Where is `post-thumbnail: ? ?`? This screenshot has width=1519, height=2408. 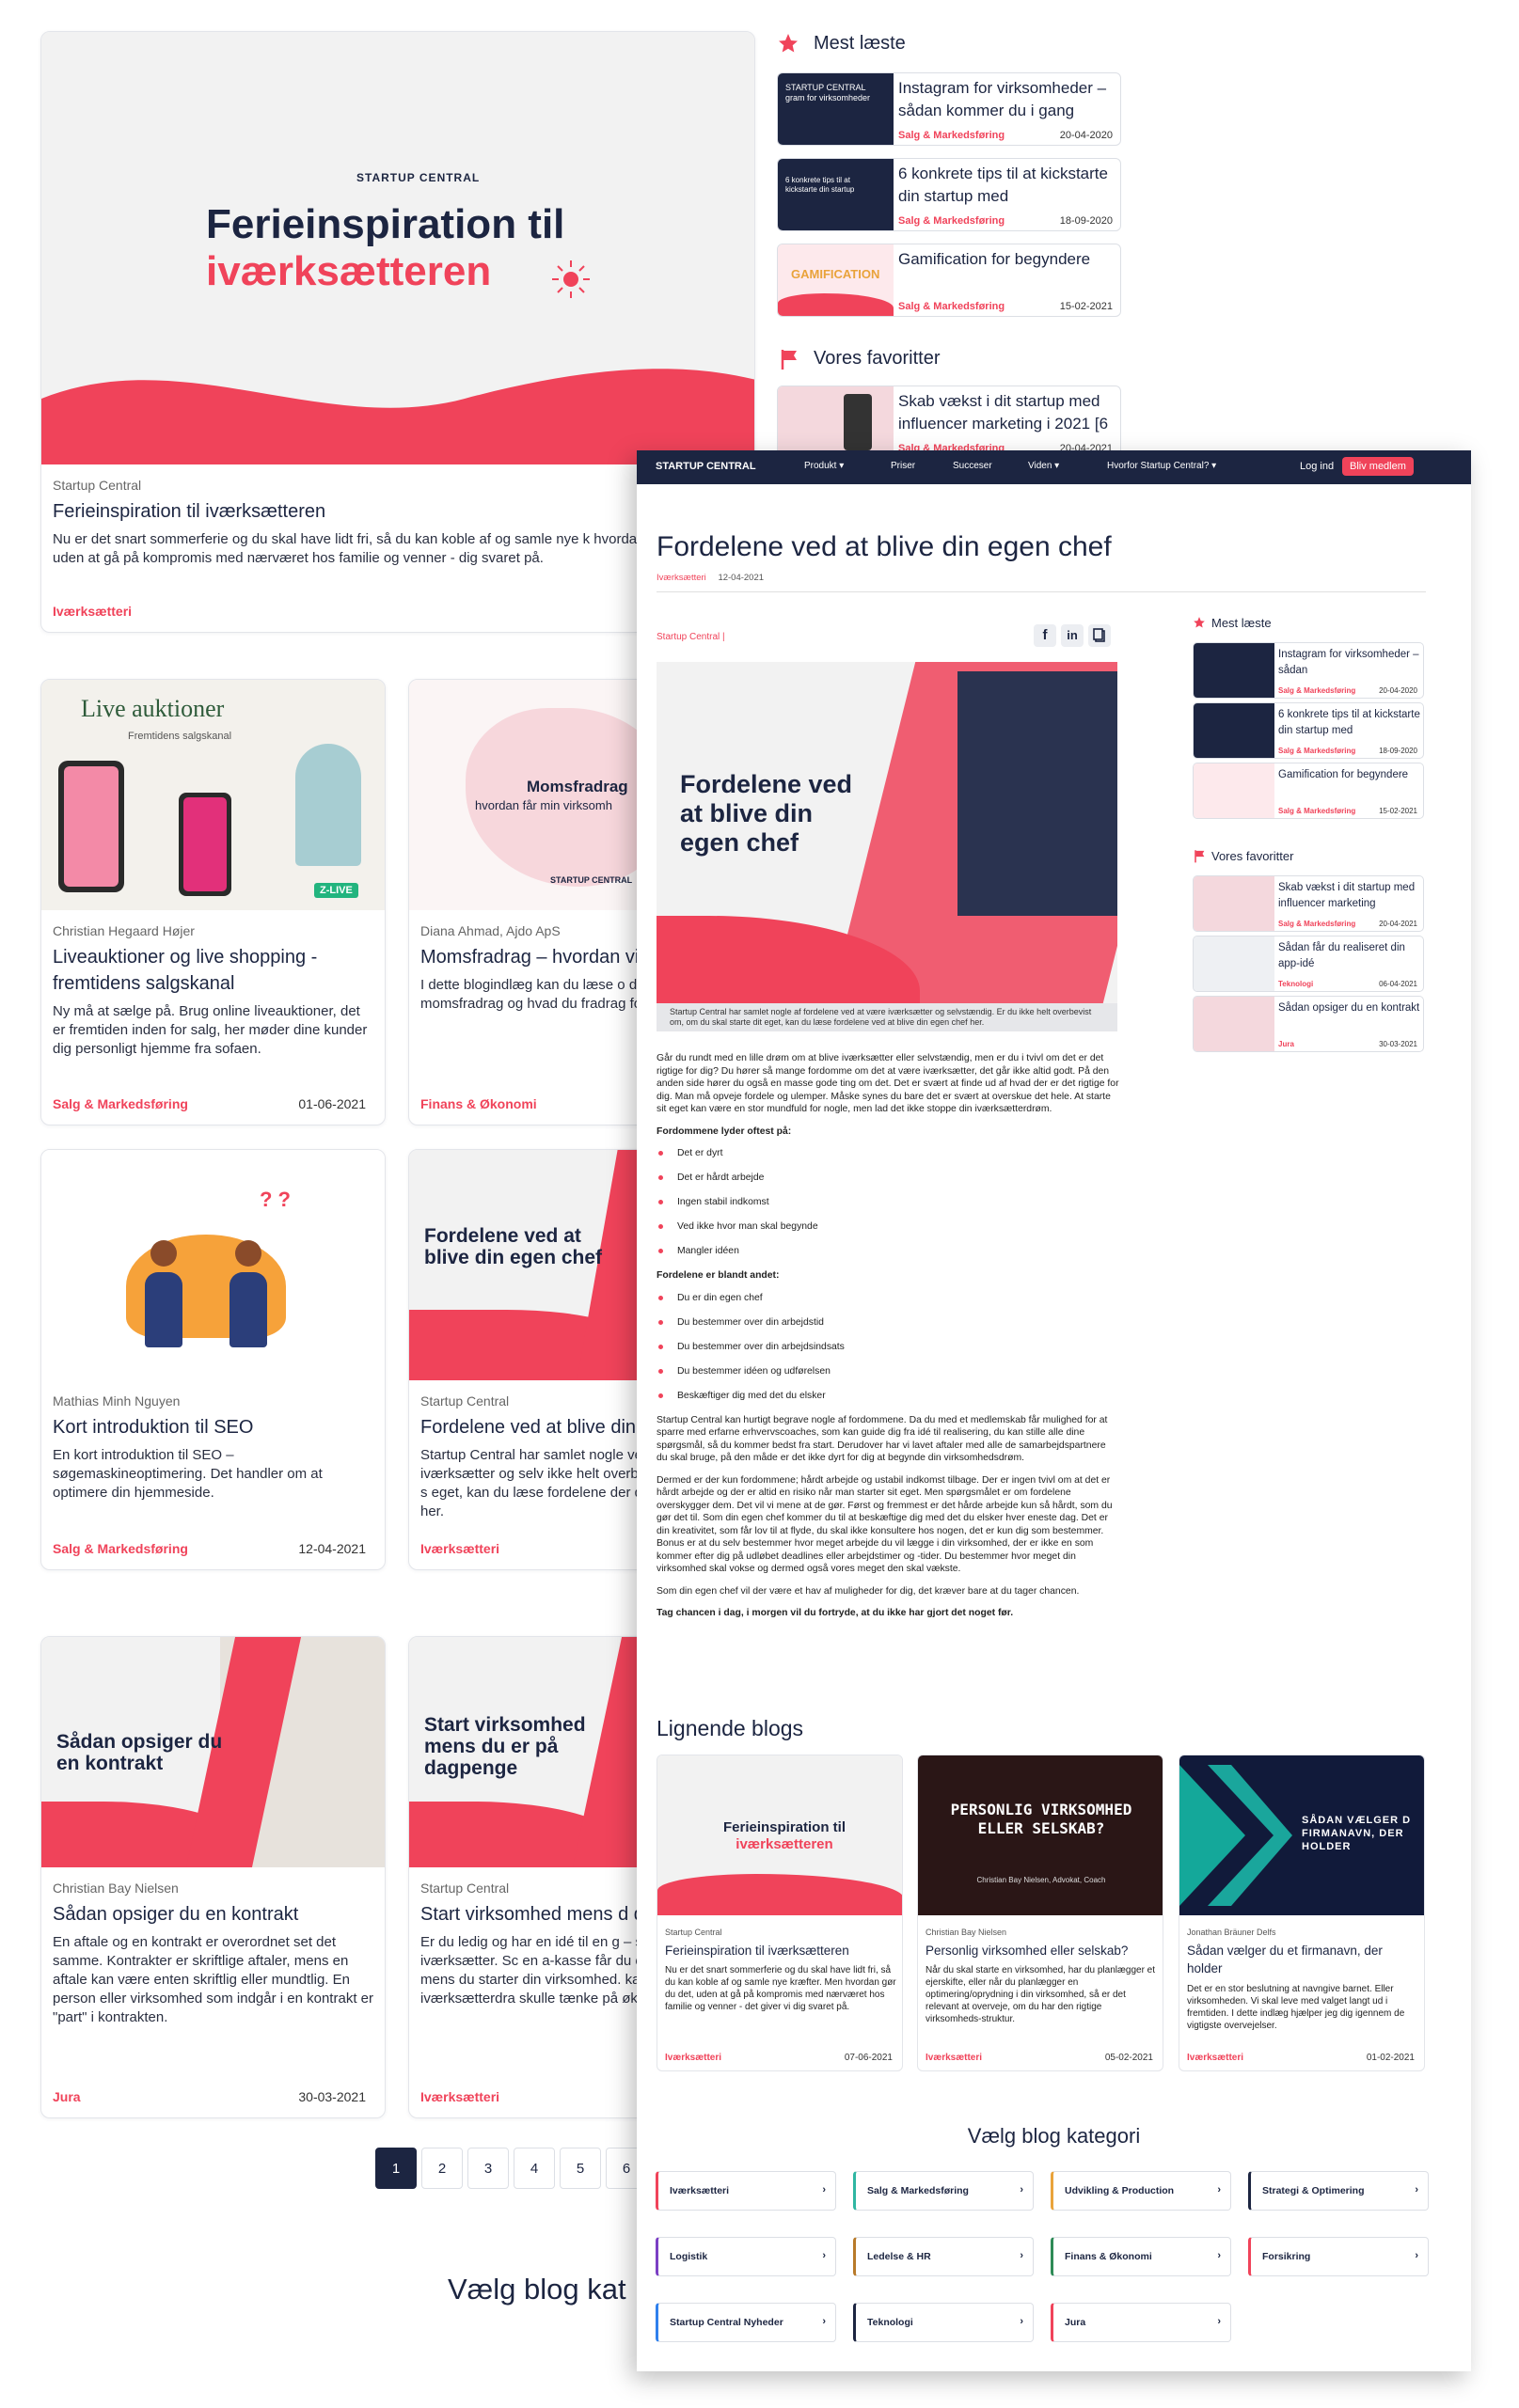
post-thumbnail: ? ? is located at coordinates (213, 1265).